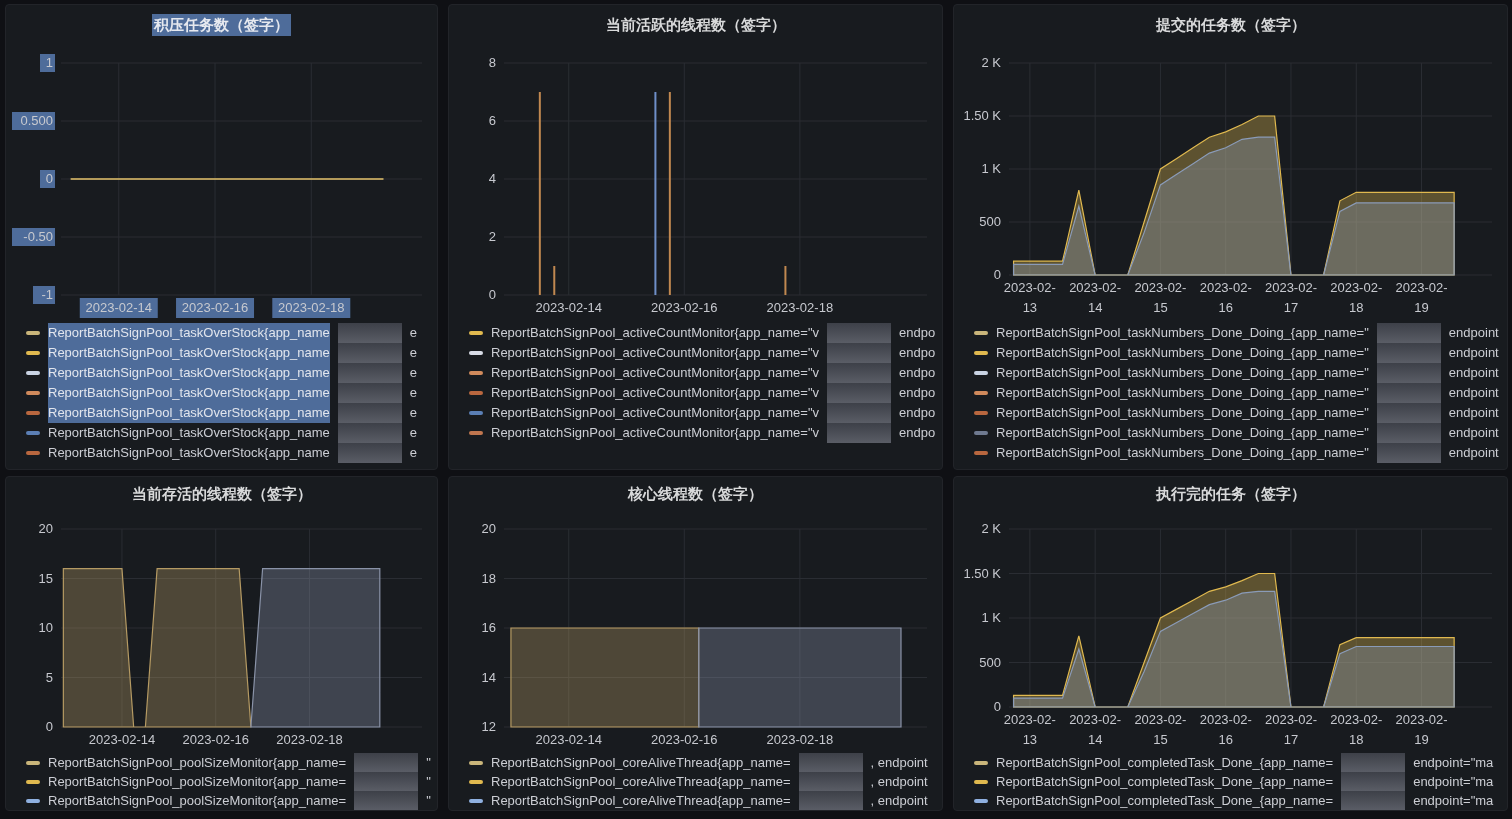  I want to click on panel-title: 提交的任务数（签字）, so click(1230, 25).